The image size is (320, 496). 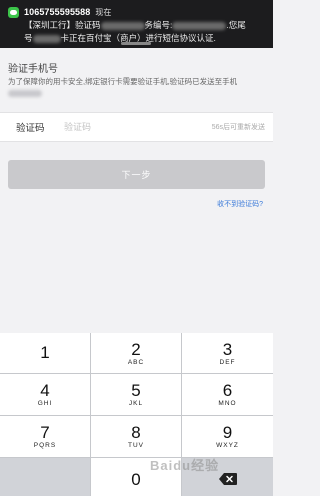 I want to click on code-label: 验证码, so click(x=30, y=128).